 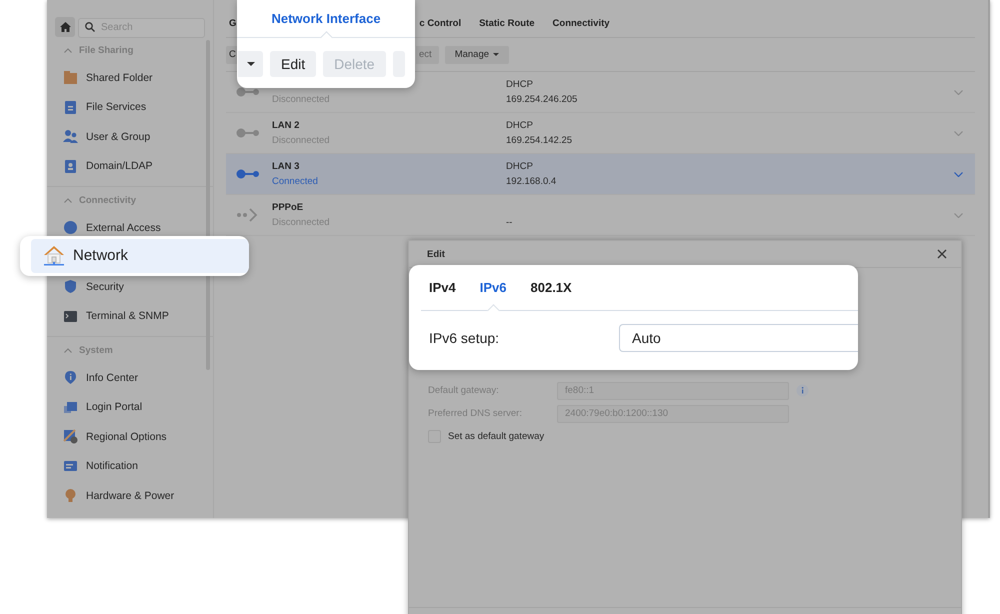 What do you see at coordinates (70, 316) in the screenshot?
I see `terminal-icon` at bounding box center [70, 316].